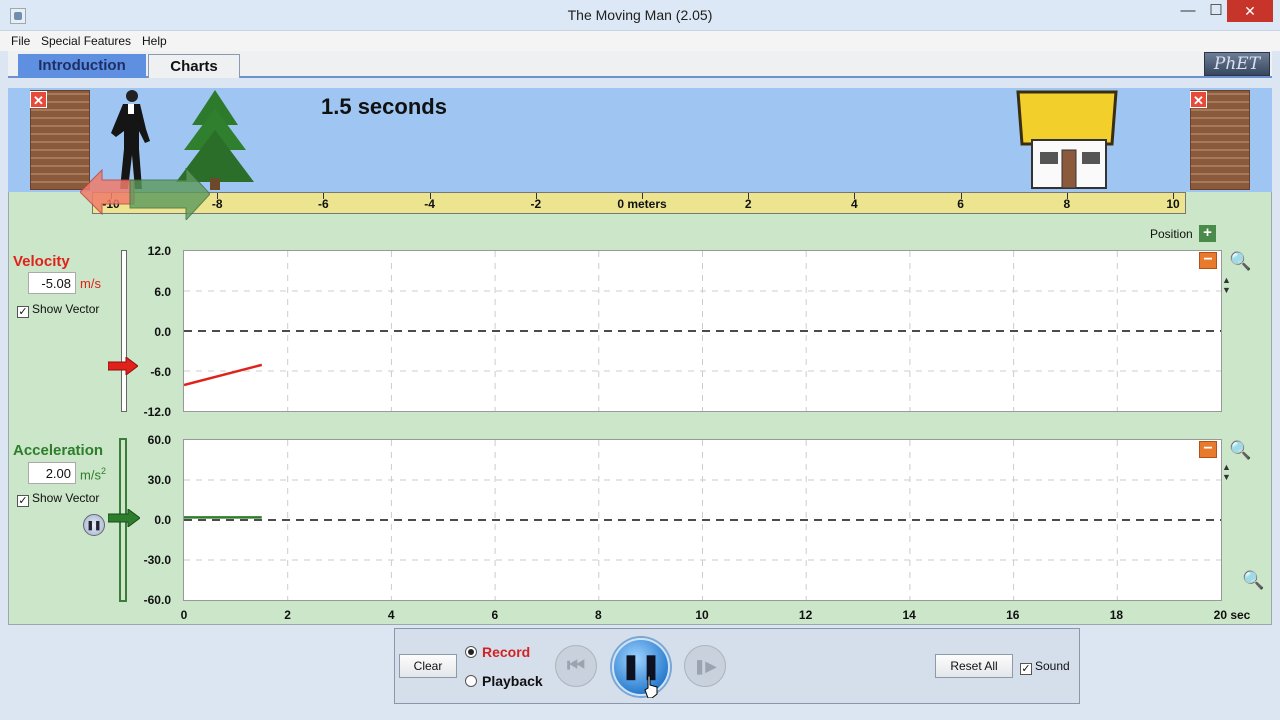 This screenshot has height=720, width=1280. I want to click on tab-introduction: Introduction, so click(82, 66).